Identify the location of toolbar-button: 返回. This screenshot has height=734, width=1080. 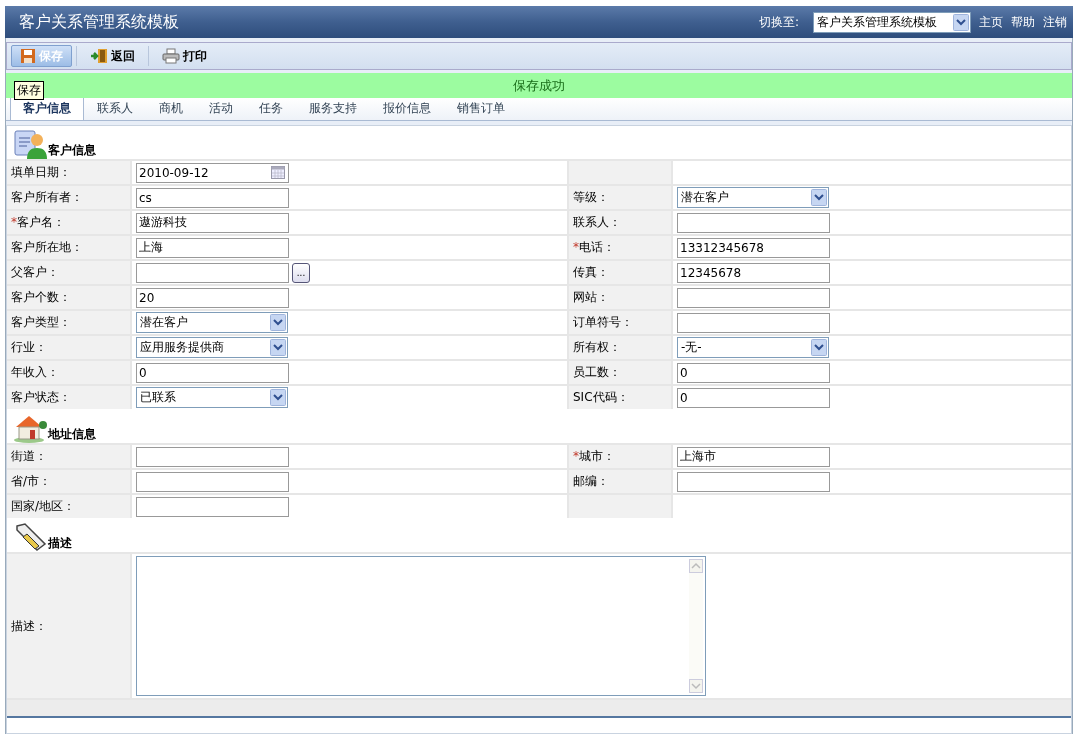
(112, 56).